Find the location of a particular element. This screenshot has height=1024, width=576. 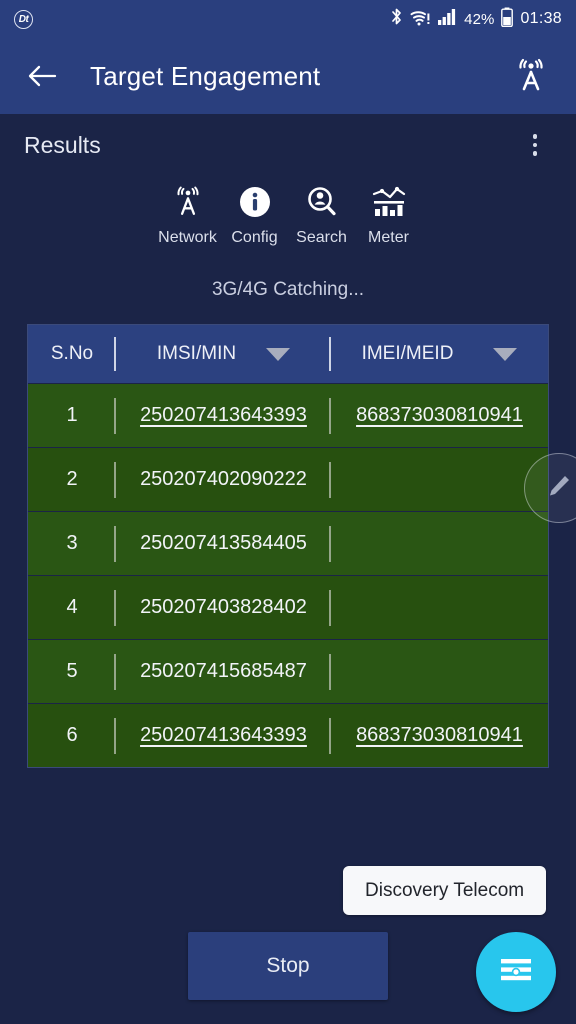

chart-meter-icon is located at coordinates (389, 202).